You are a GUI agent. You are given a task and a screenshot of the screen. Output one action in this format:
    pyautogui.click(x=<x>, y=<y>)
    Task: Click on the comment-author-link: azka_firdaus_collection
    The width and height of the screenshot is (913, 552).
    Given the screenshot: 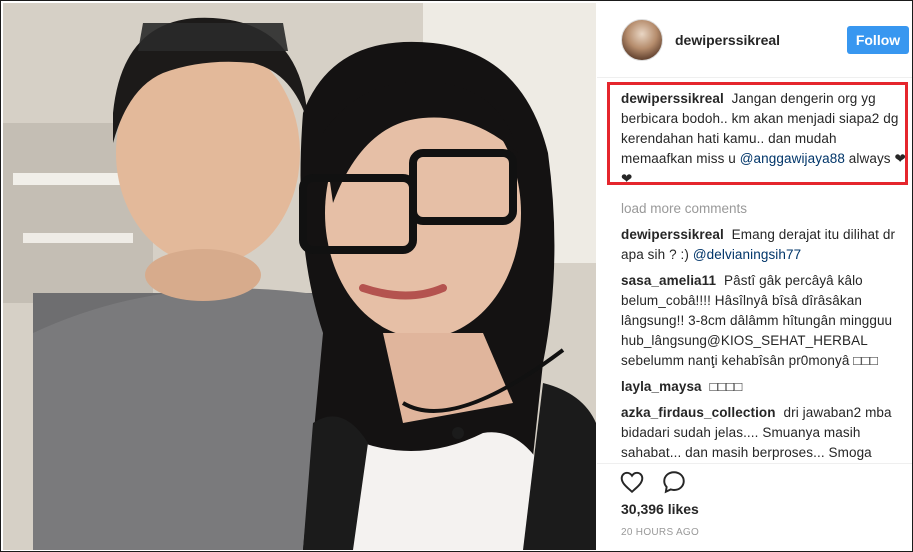 What is the action you would take?
    pyautogui.click(x=698, y=412)
    